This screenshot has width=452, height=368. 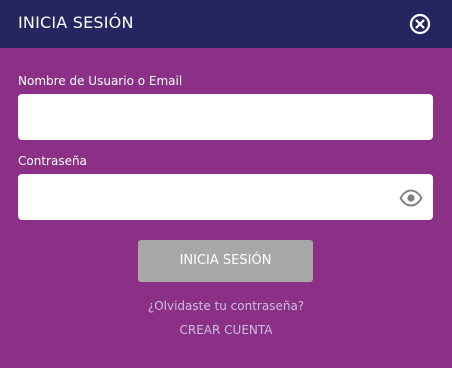 I want to click on eye-icon, so click(x=411, y=198).